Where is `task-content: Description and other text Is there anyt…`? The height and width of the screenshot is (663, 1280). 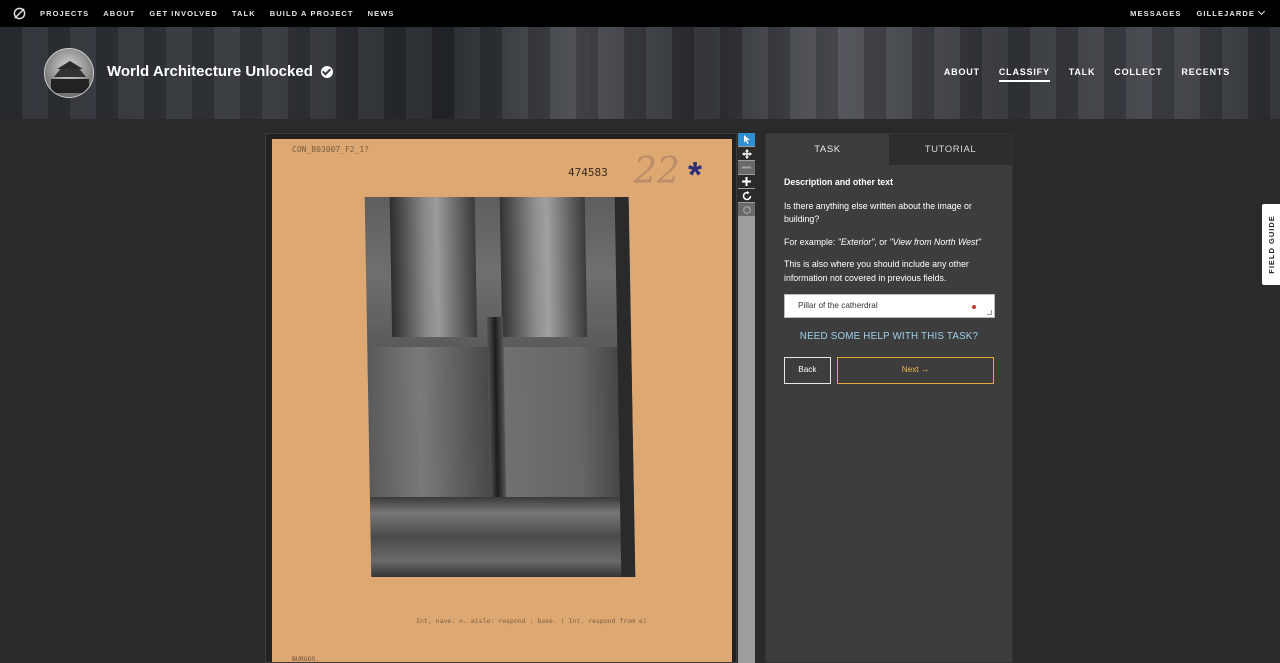
task-content: Description and other text Is there anyt… is located at coordinates (889, 274).